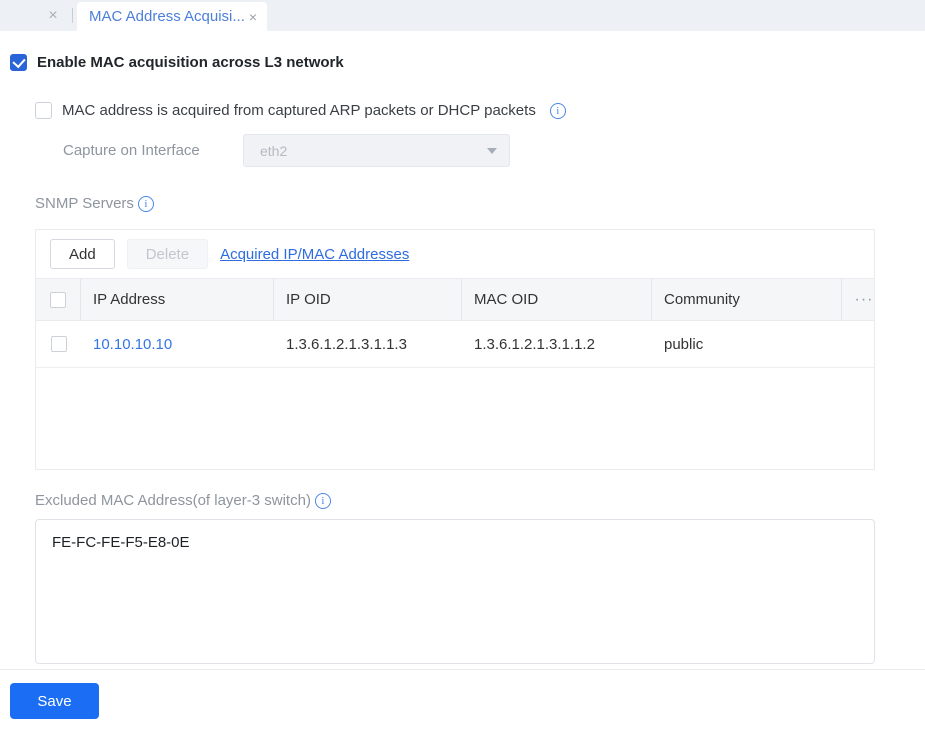 Image resolution: width=925 pixels, height=737 pixels. I want to click on save-button: Save, so click(54, 701).